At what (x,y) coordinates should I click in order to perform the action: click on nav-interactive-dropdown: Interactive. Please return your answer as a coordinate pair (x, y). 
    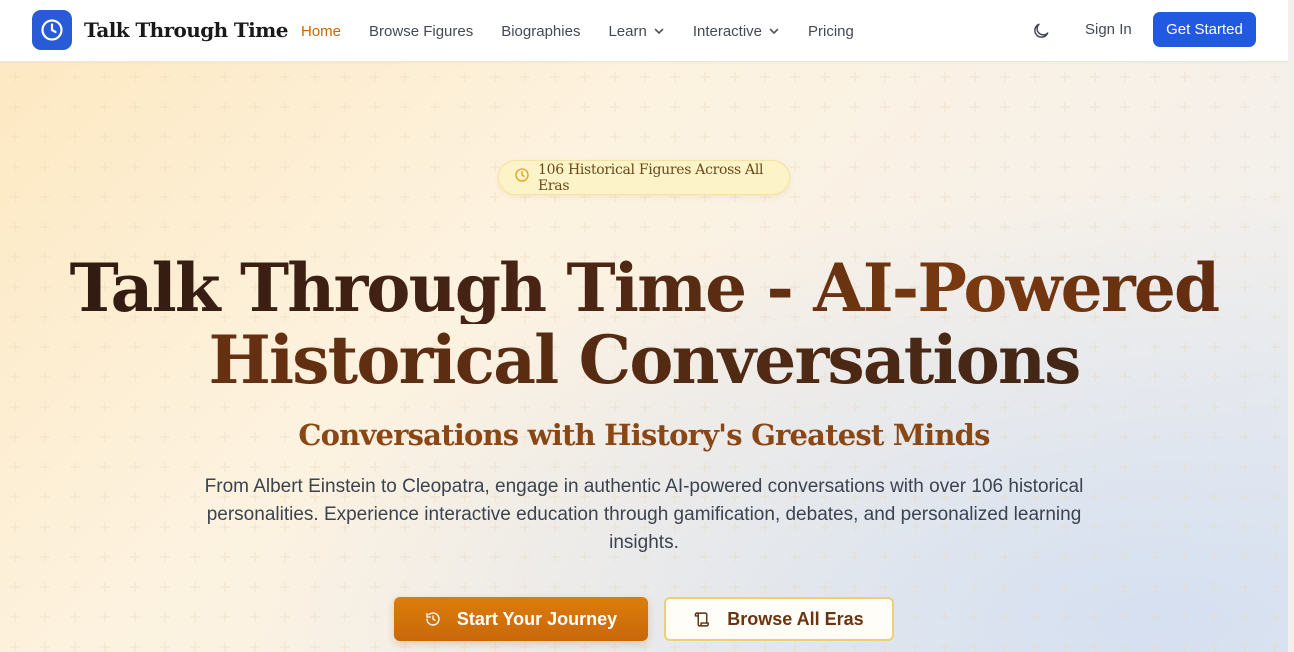
    Looking at the image, I should click on (736, 31).